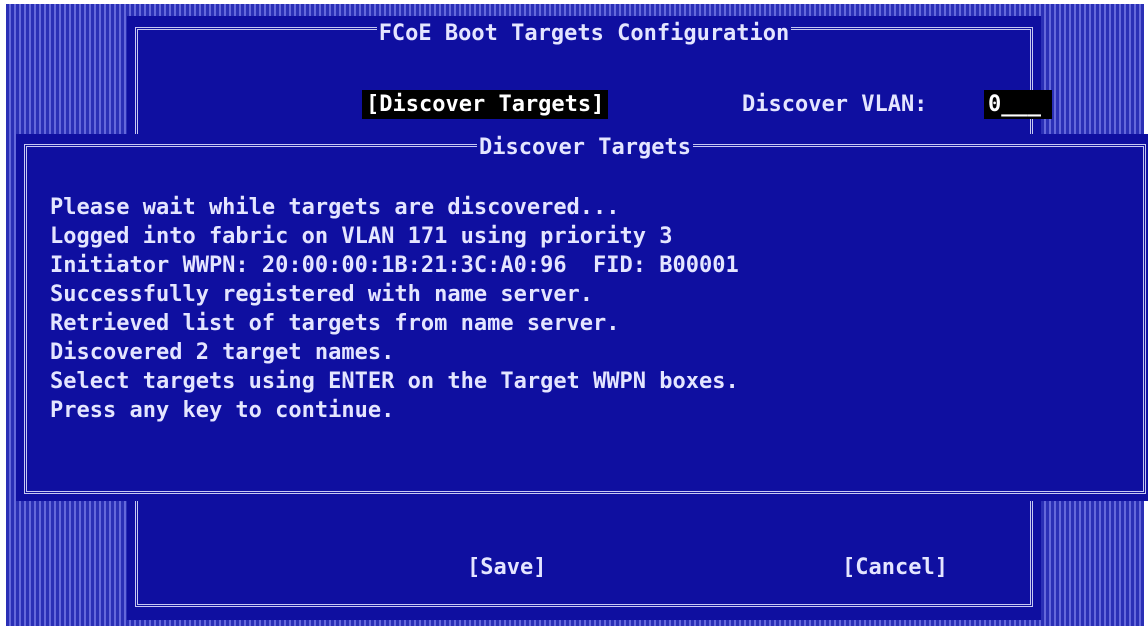  I want to click on dialog-title-bar: FCoE Boot Targets Configuration, so click(584, 34).